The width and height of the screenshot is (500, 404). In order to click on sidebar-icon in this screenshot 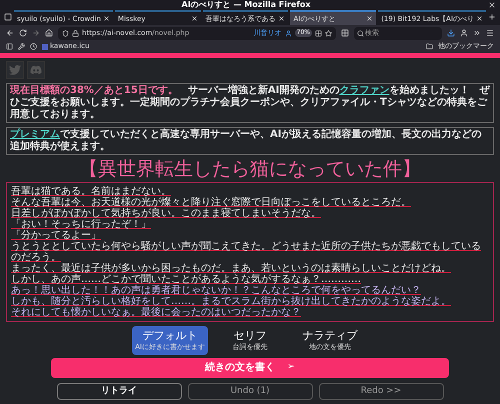, I will do `click(9, 46)`.